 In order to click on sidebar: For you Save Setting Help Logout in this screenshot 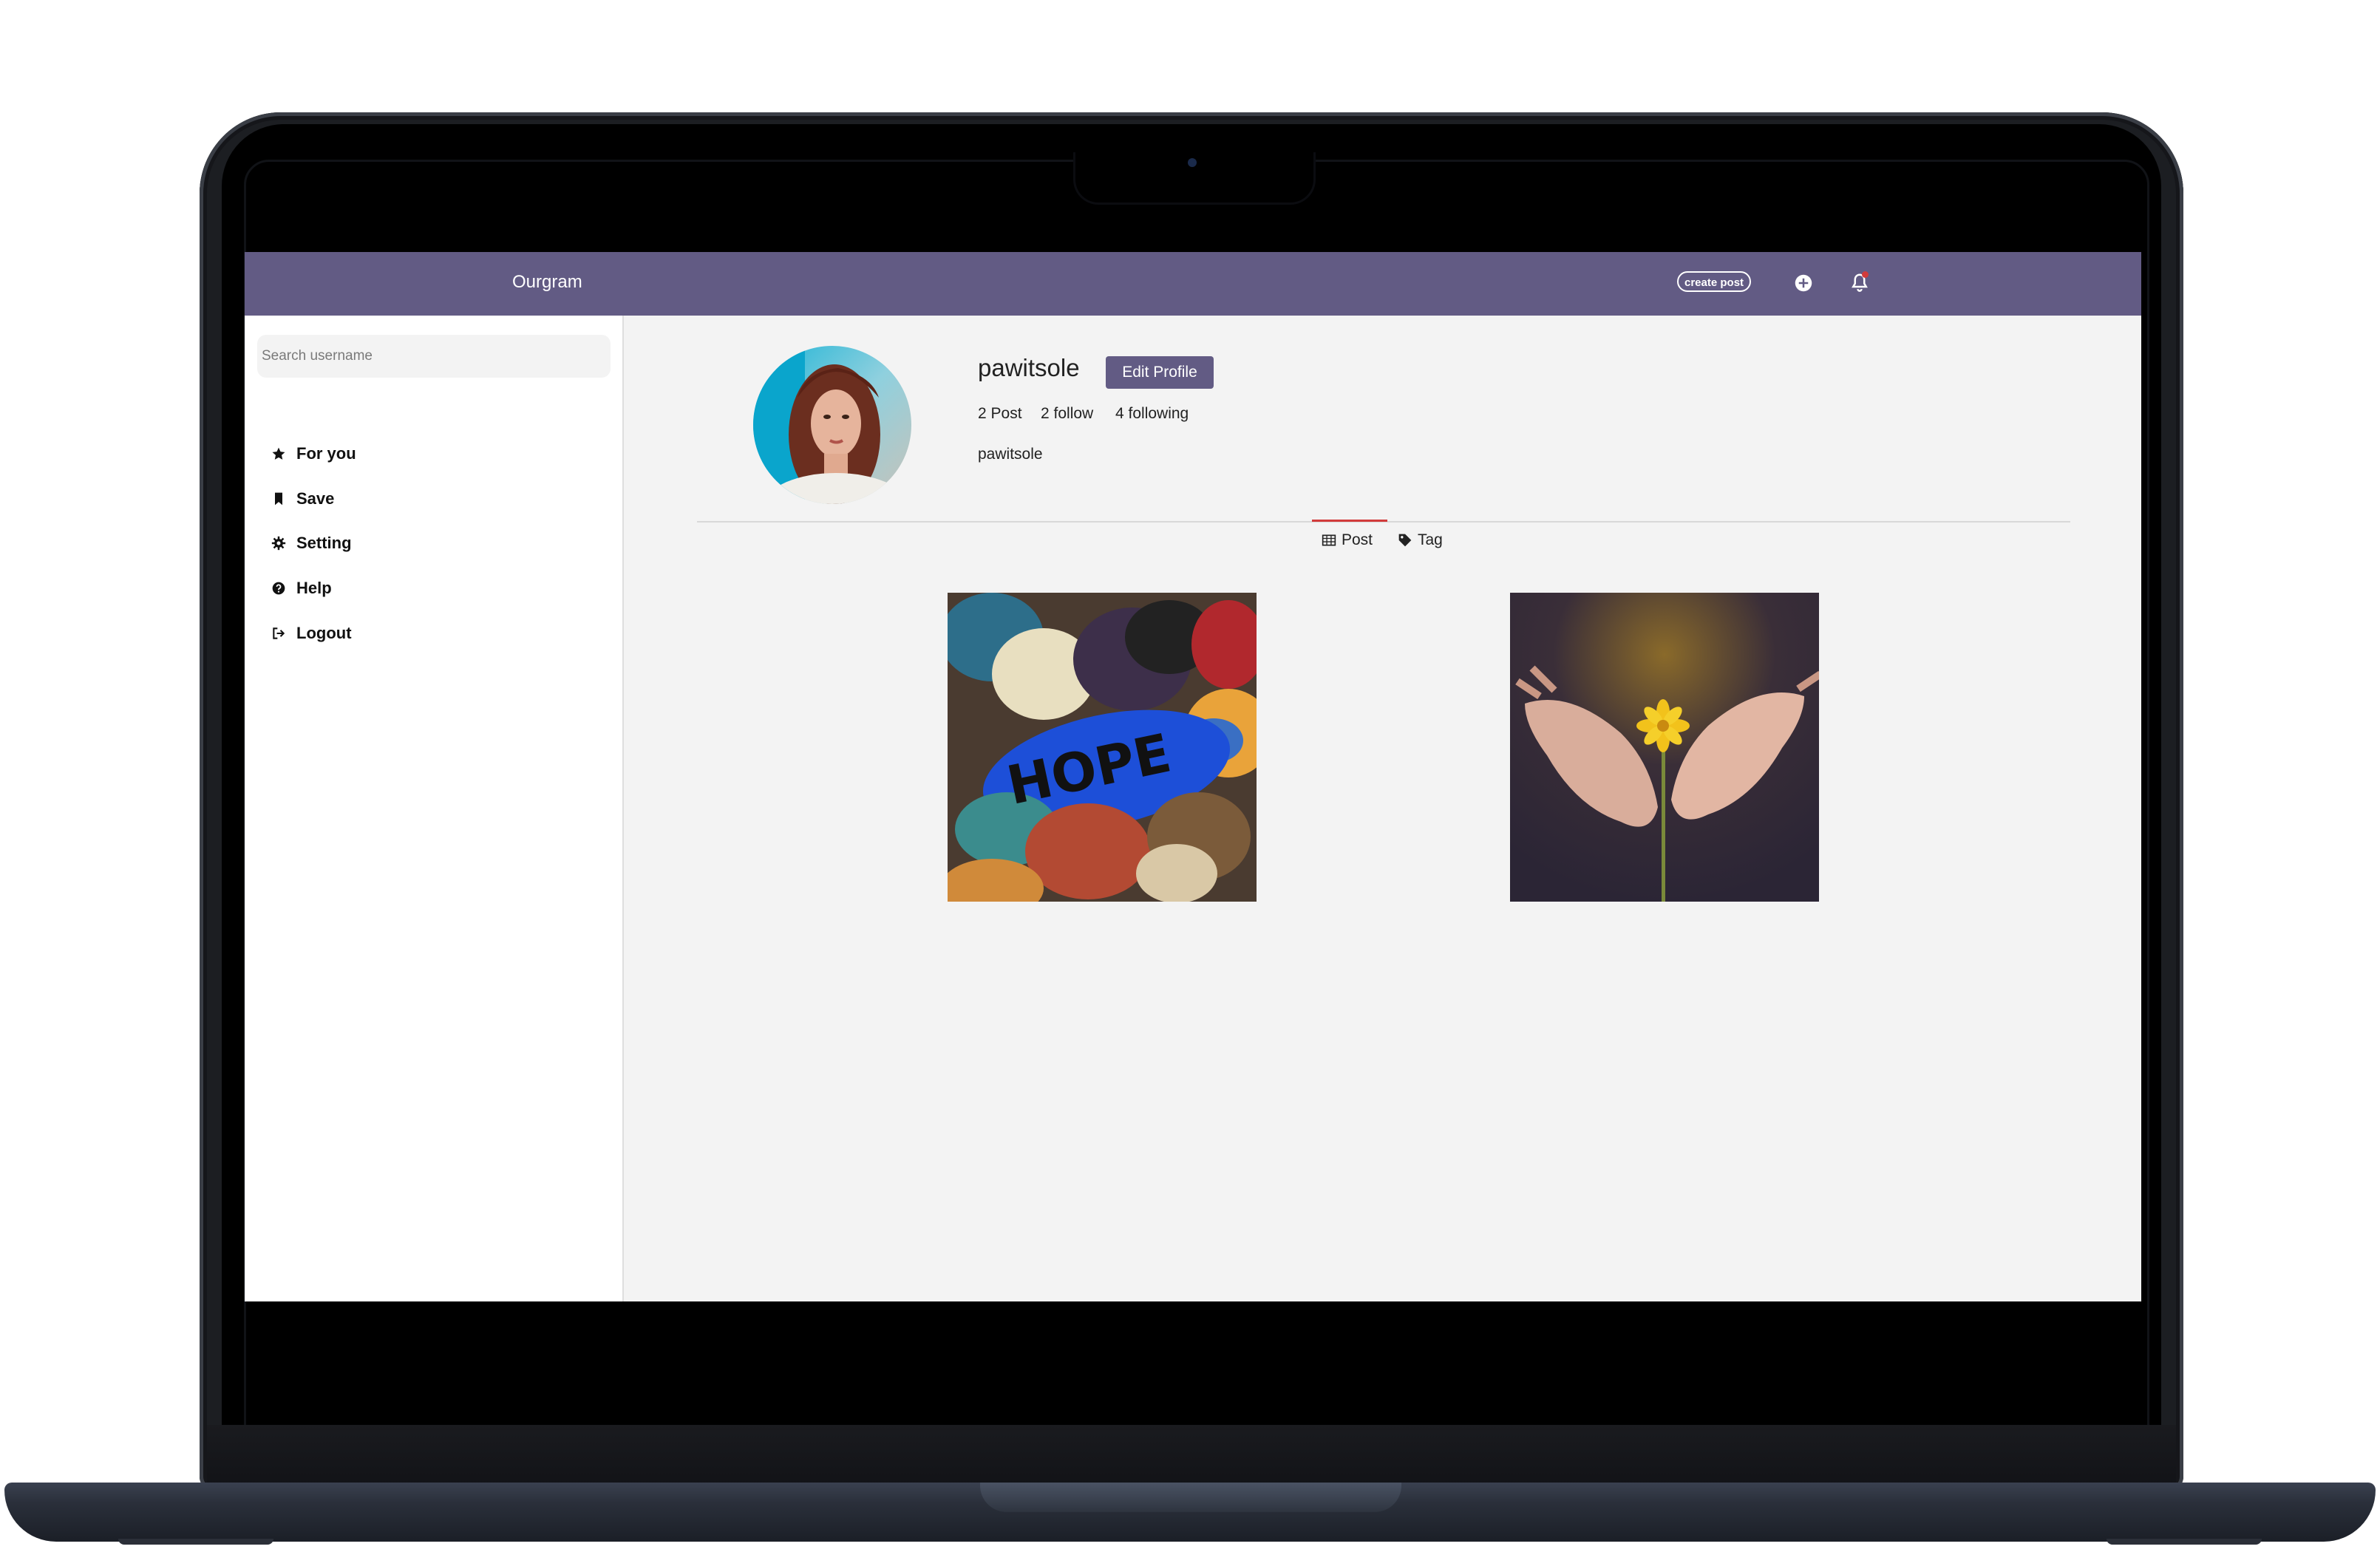, I will do `click(434, 809)`.